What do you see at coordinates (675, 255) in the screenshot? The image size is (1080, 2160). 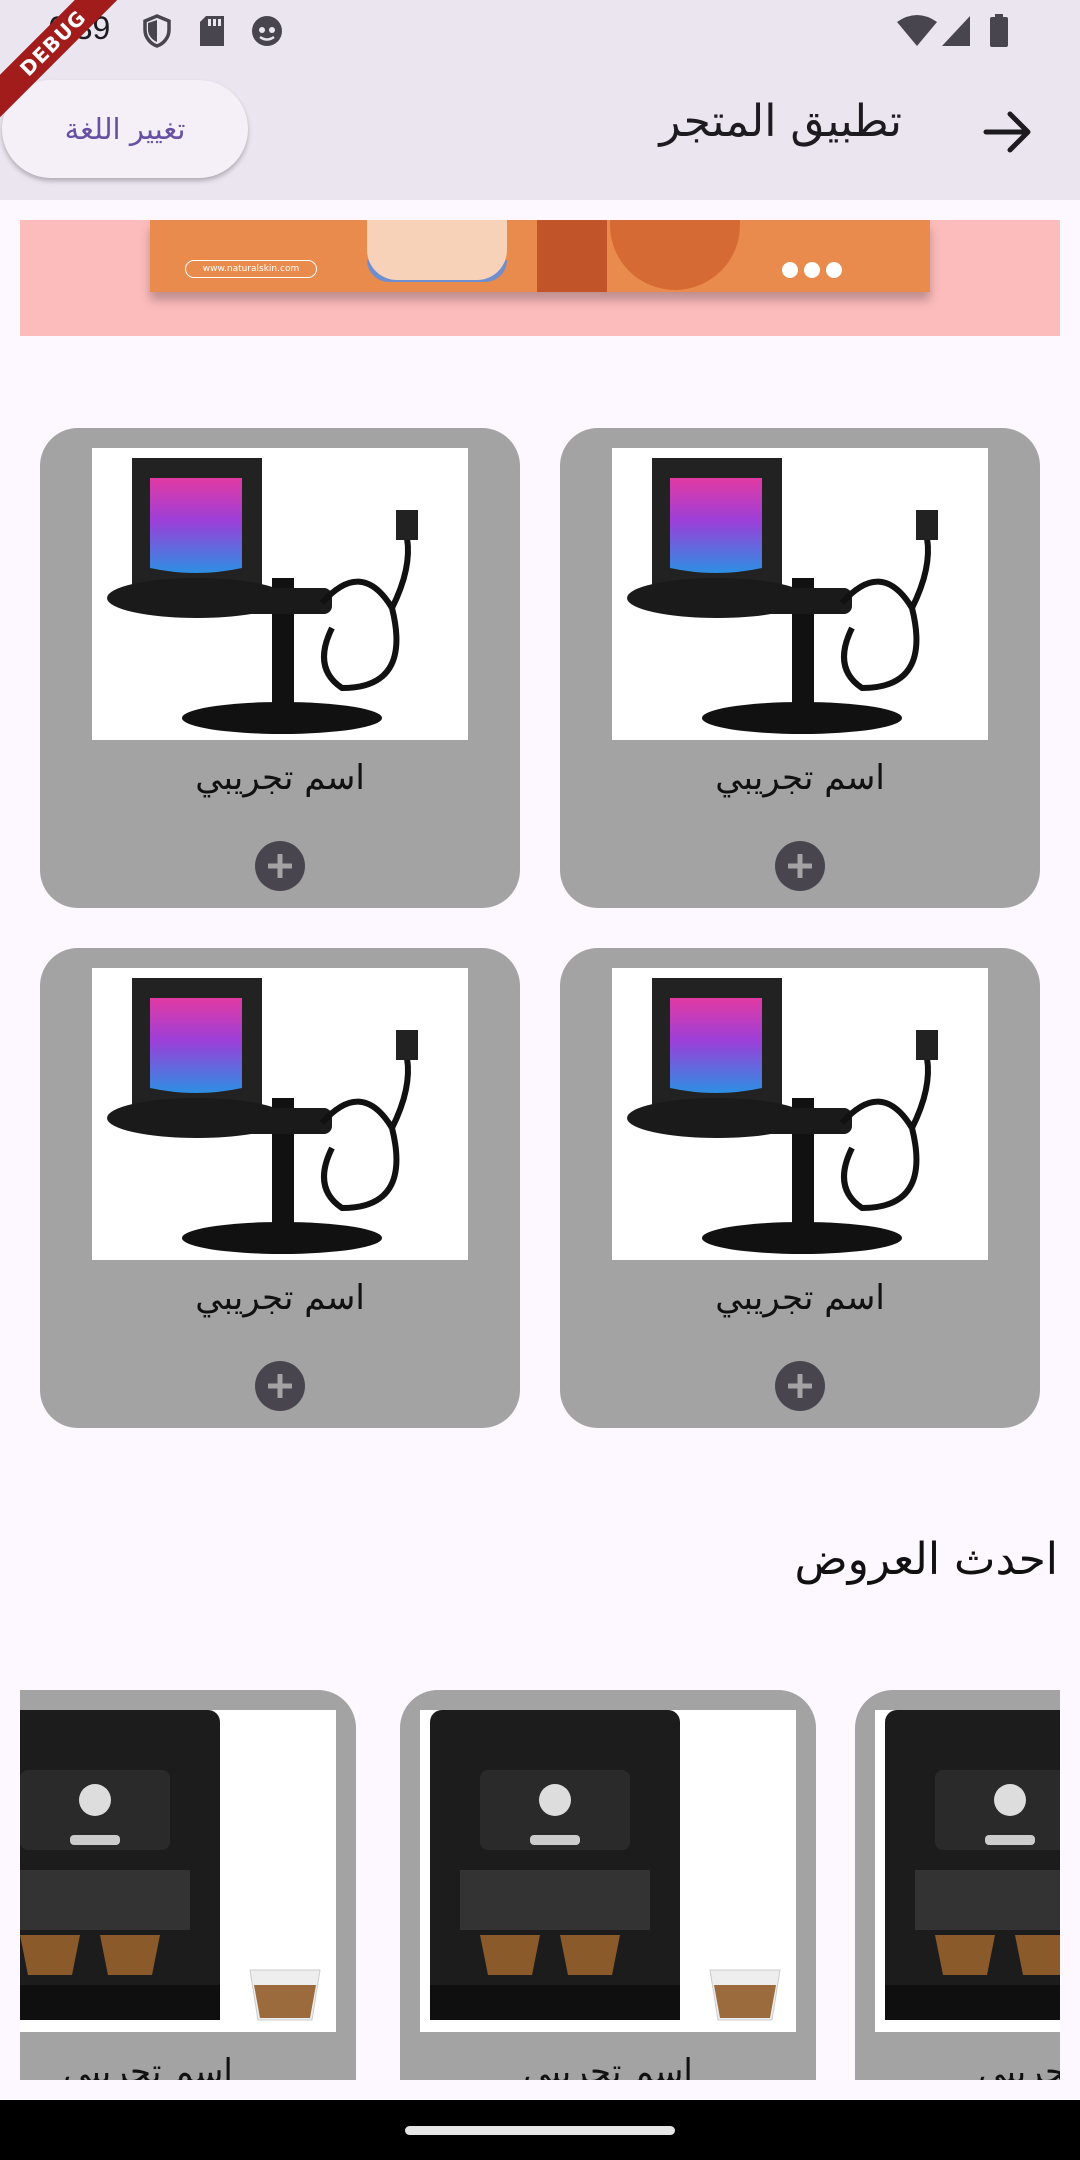 I see `banner-circle` at bounding box center [675, 255].